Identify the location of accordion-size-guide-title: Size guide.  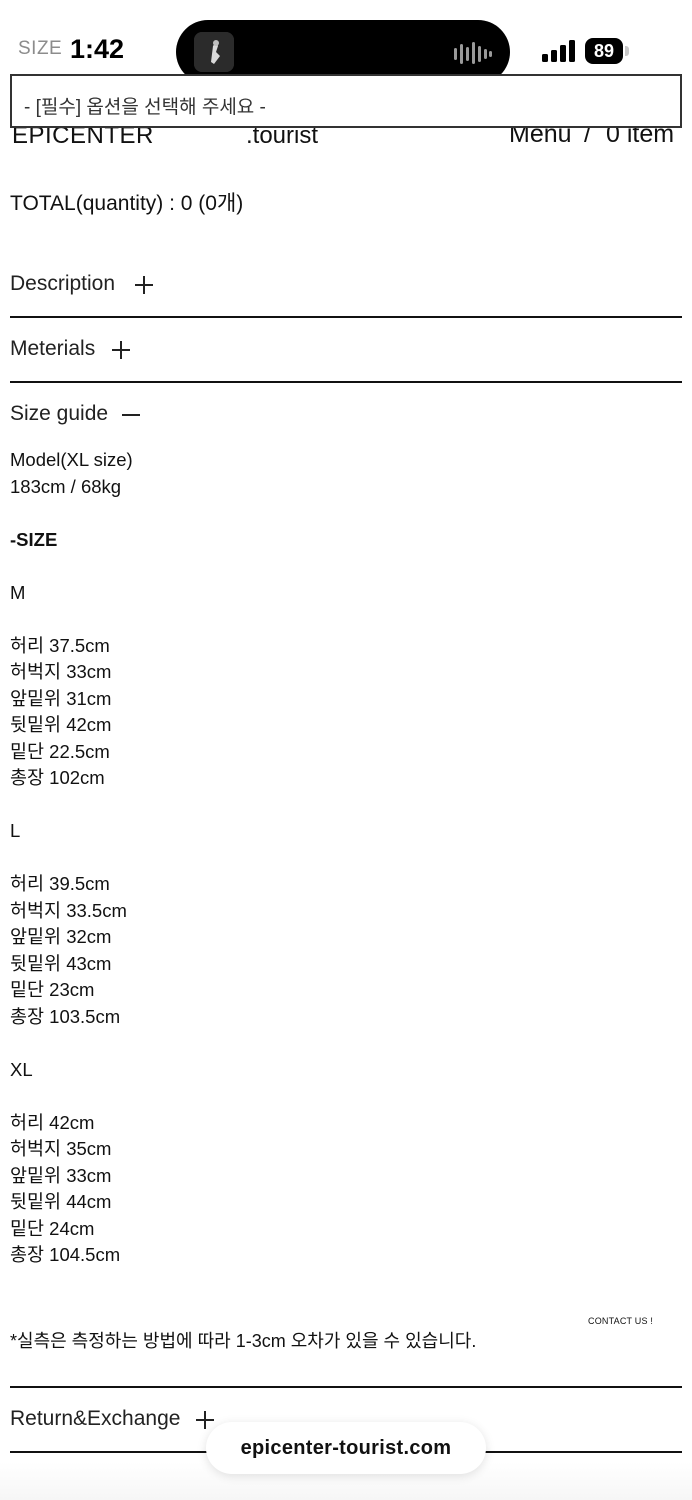
(59, 413).